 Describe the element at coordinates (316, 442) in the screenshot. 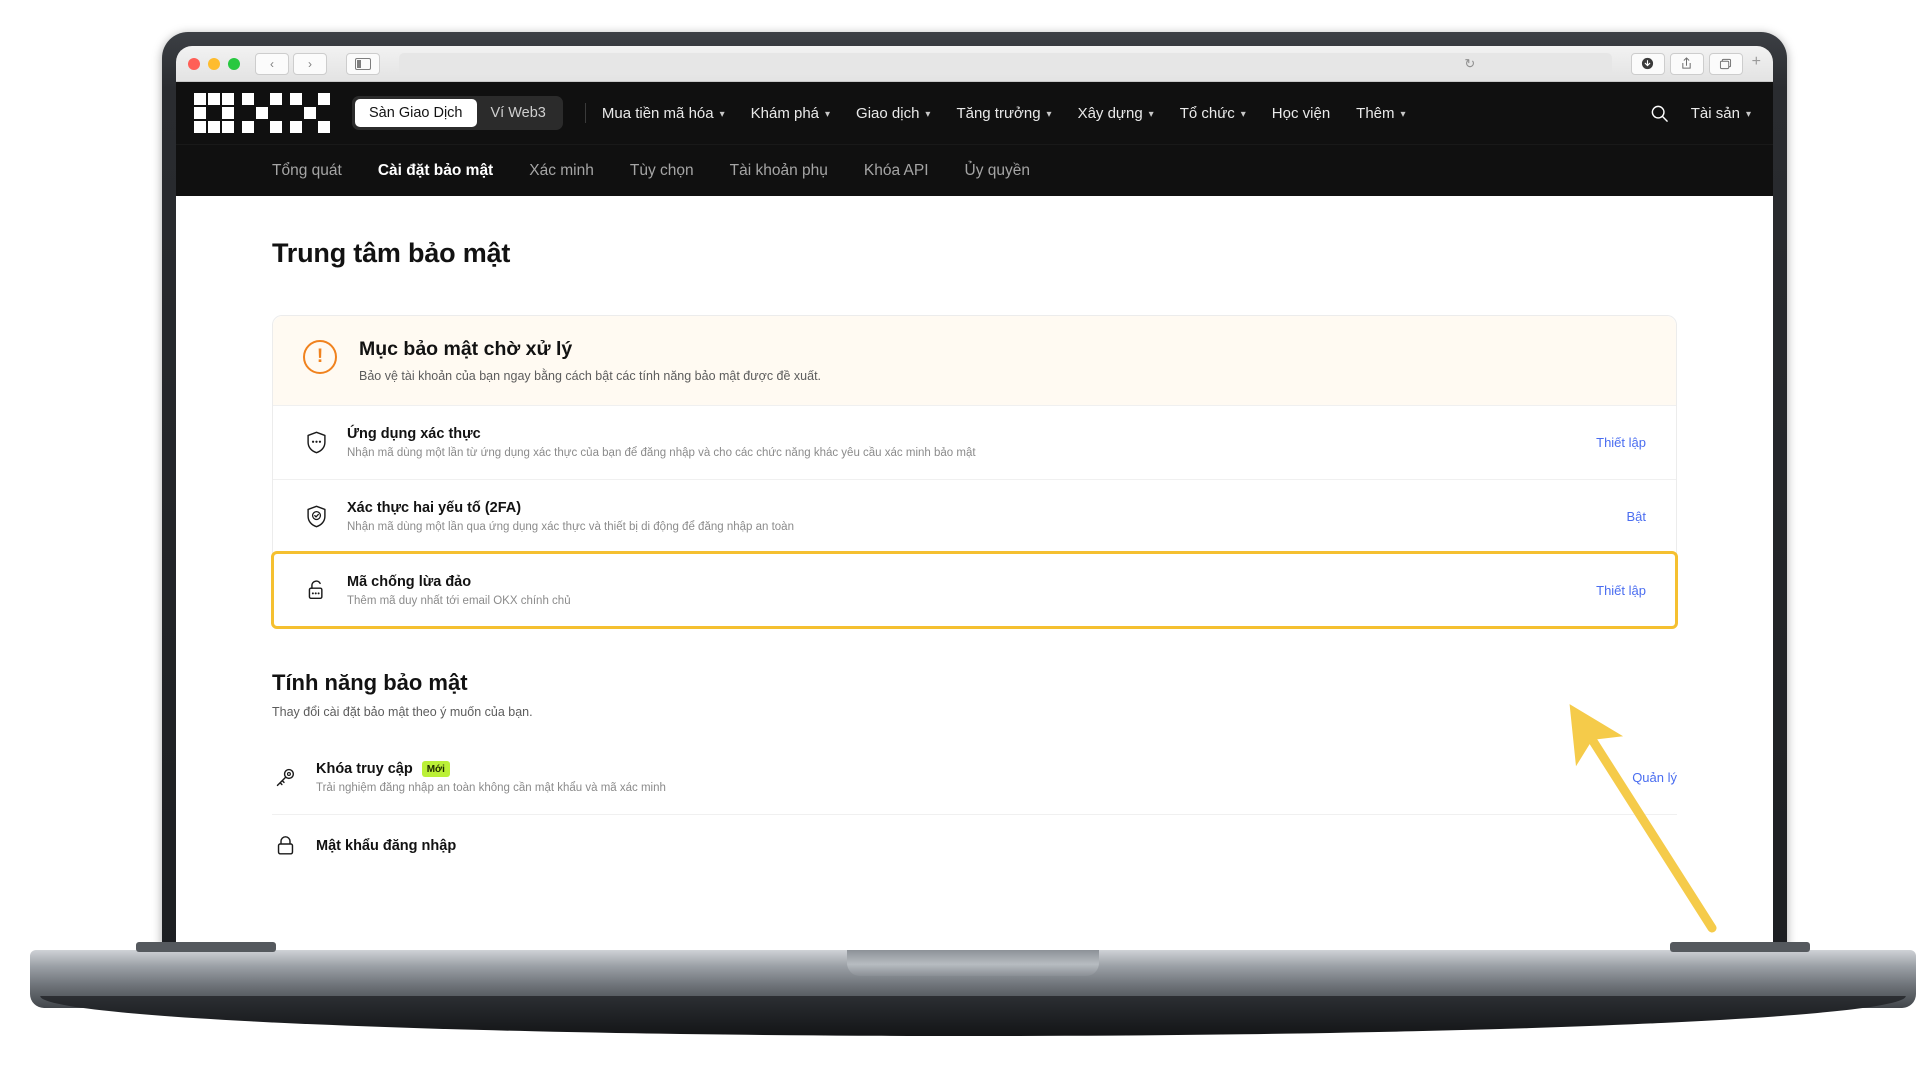

I see `shield-dots-icon` at that location.